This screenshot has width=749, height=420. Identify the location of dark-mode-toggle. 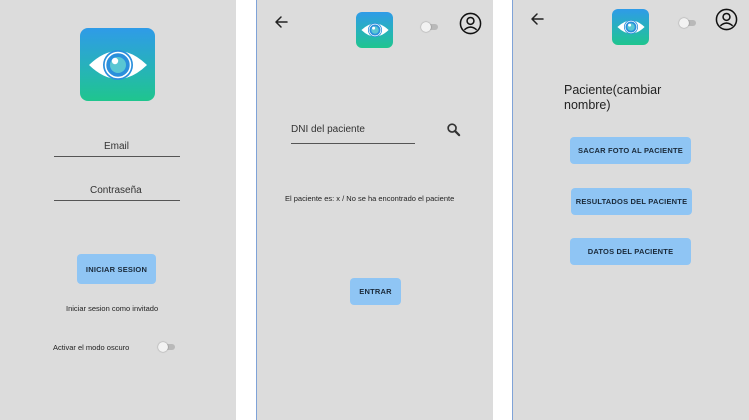
(167, 347).